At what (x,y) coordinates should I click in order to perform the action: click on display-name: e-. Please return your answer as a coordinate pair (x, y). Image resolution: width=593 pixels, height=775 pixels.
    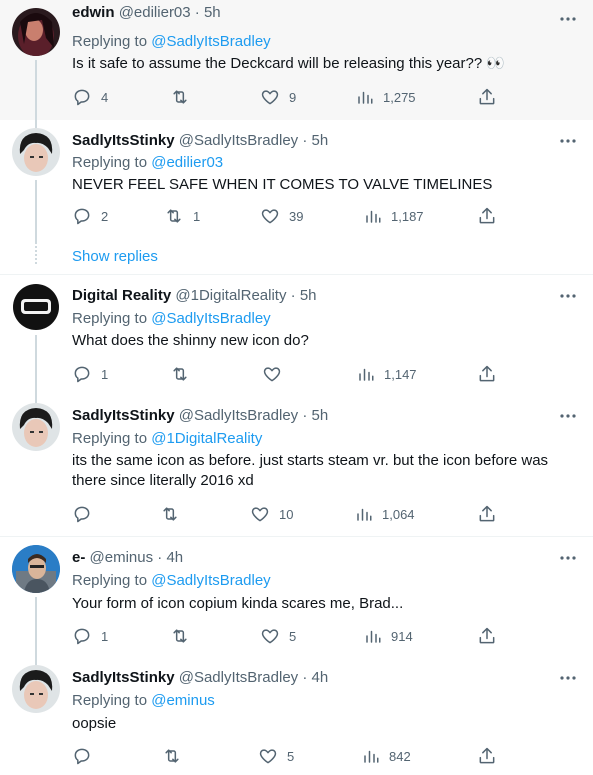
    Looking at the image, I should click on (78, 557).